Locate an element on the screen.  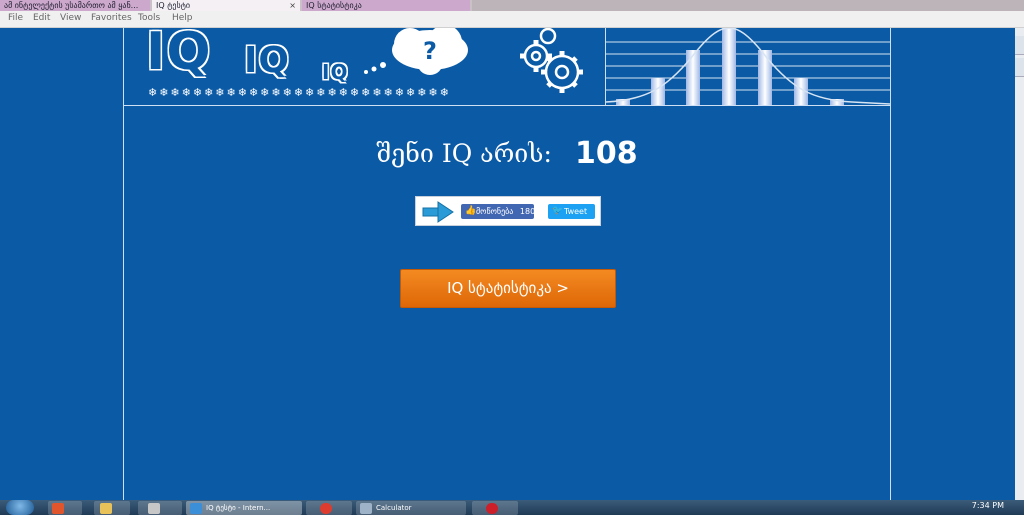
iq-score: 108 is located at coordinates (606, 153).